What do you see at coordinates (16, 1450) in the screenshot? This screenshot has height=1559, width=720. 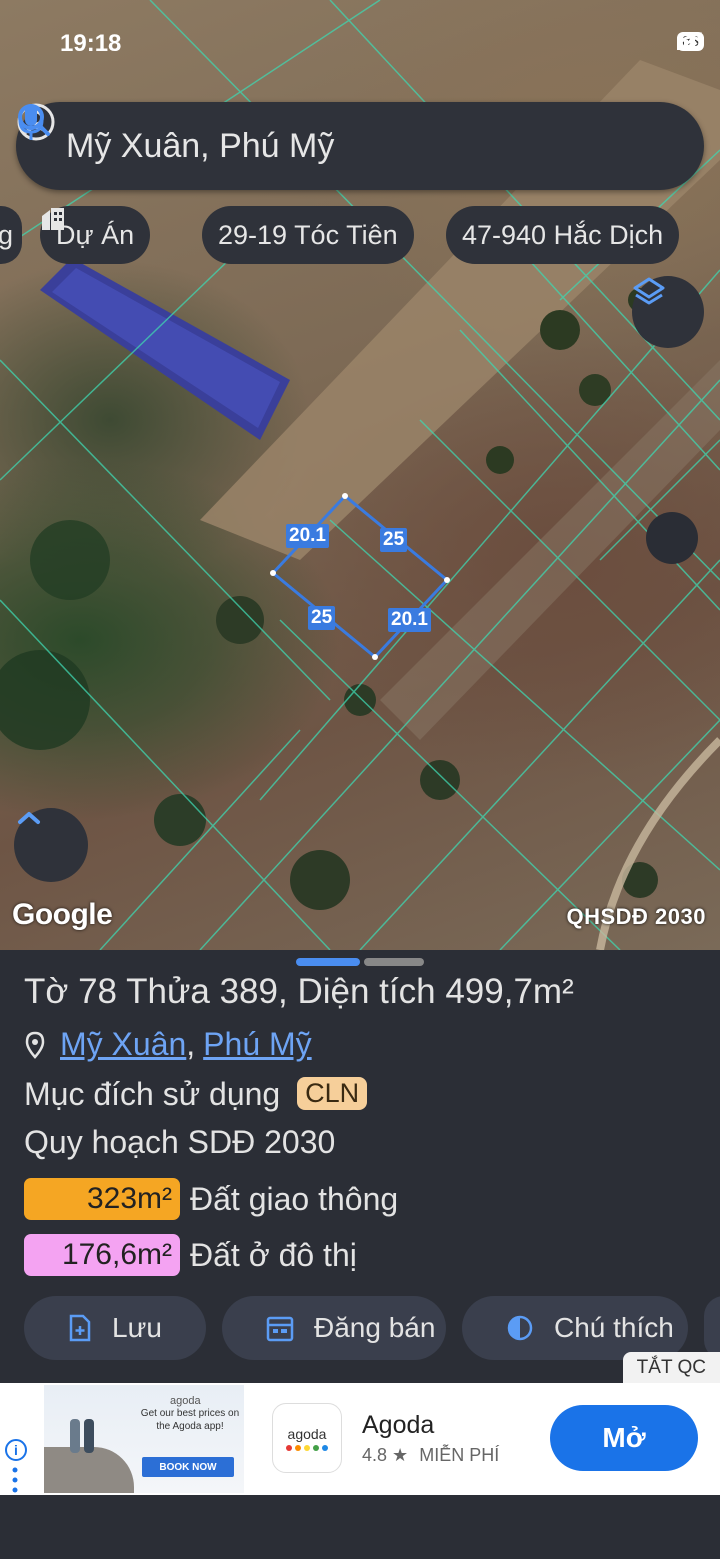 I see `ad-info-icon: i` at bounding box center [16, 1450].